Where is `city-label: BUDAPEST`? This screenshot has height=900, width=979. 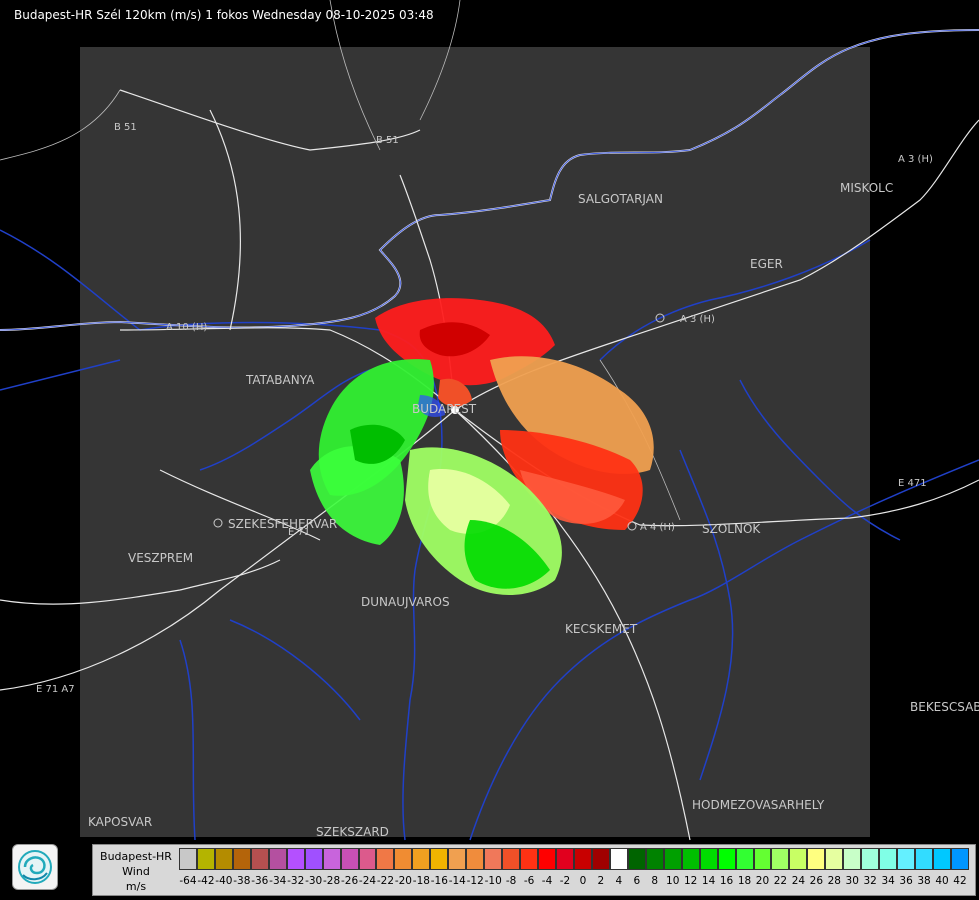 city-label: BUDAPEST is located at coordinates (444, 409).